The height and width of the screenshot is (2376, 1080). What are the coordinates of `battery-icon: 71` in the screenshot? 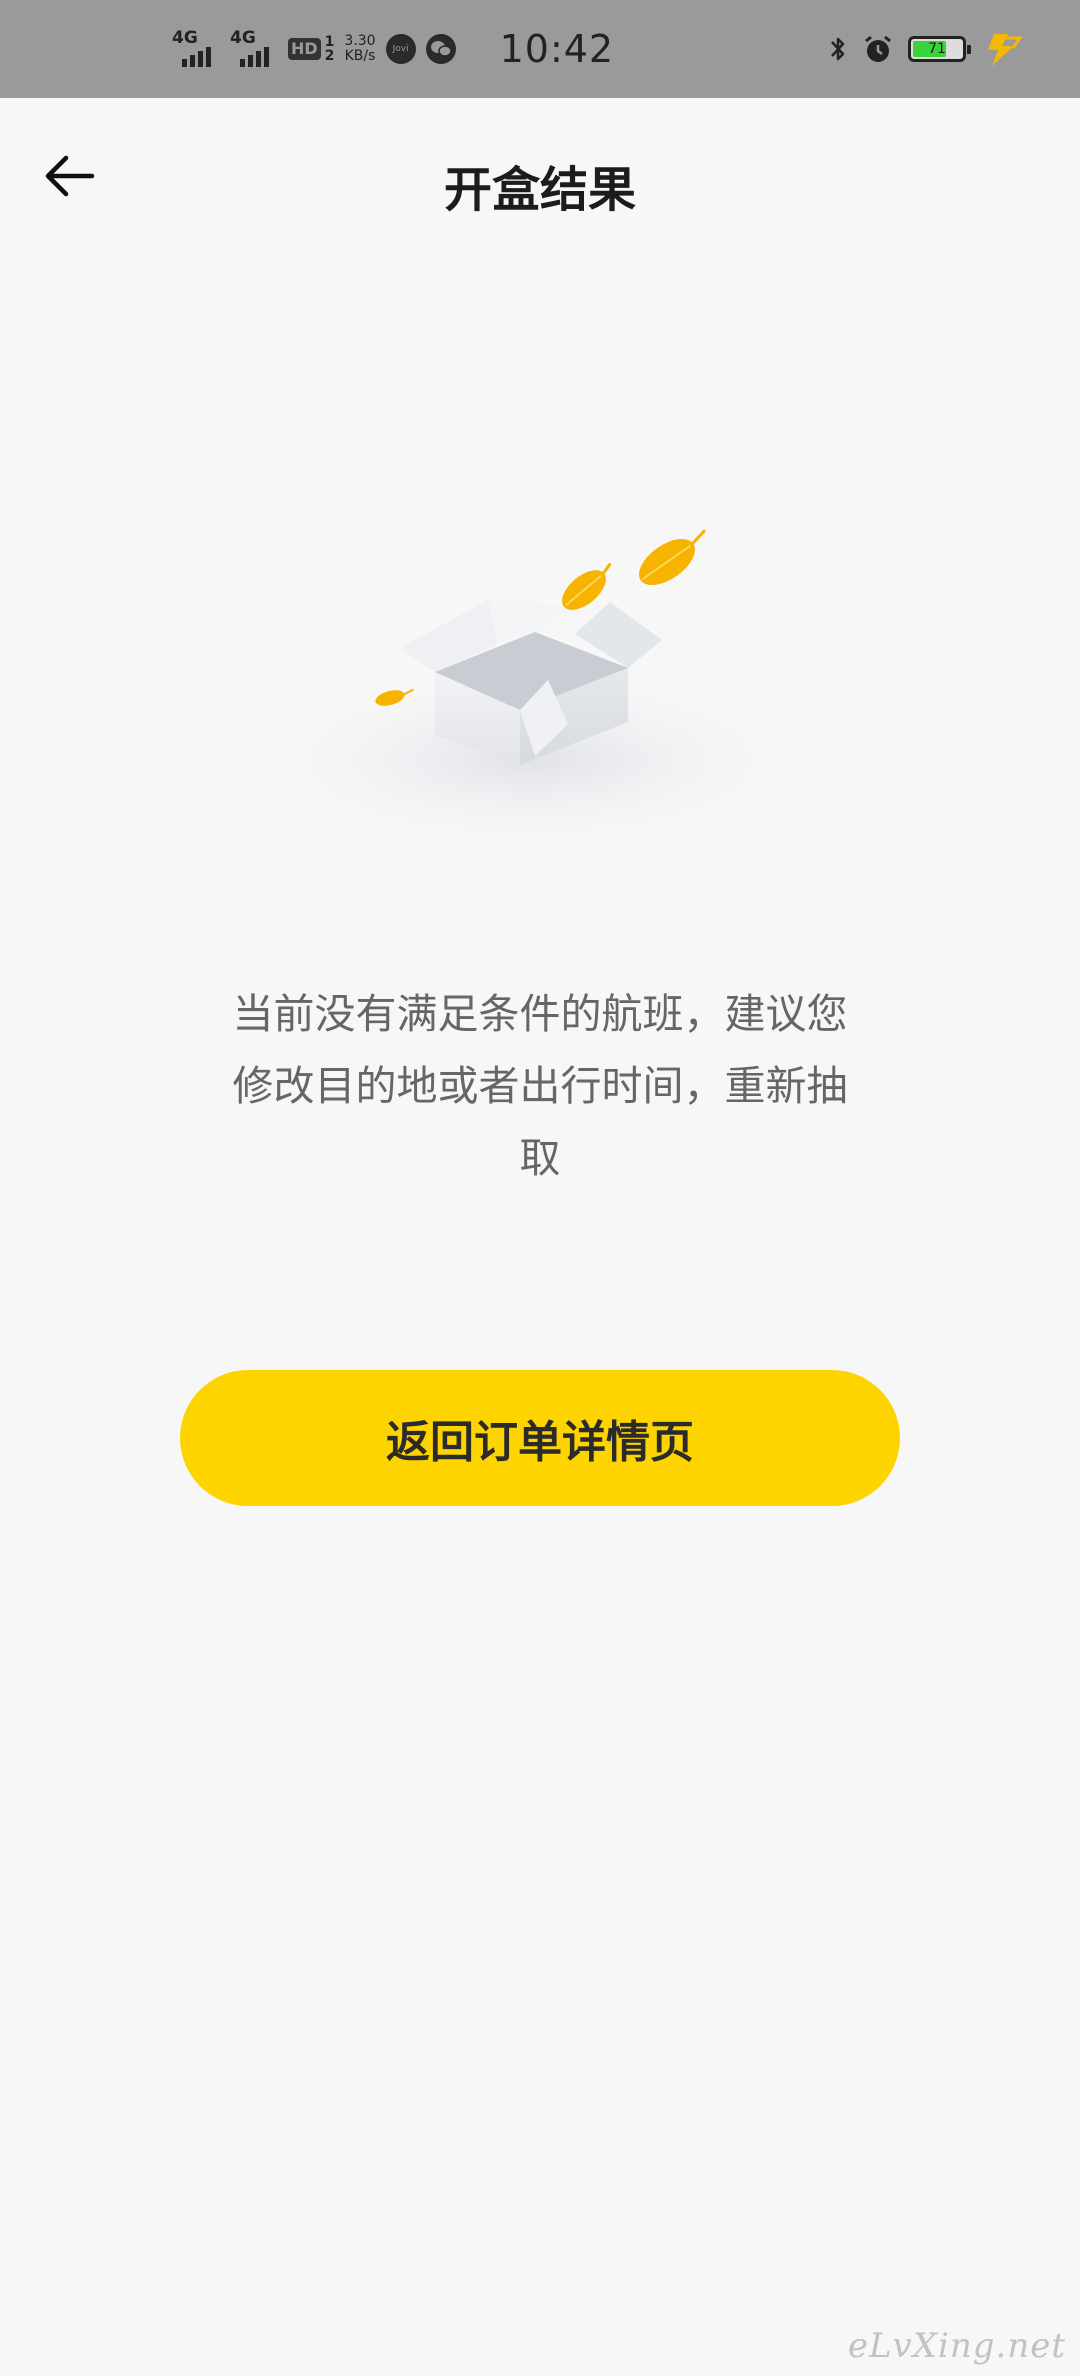 It's located at (939, 49).